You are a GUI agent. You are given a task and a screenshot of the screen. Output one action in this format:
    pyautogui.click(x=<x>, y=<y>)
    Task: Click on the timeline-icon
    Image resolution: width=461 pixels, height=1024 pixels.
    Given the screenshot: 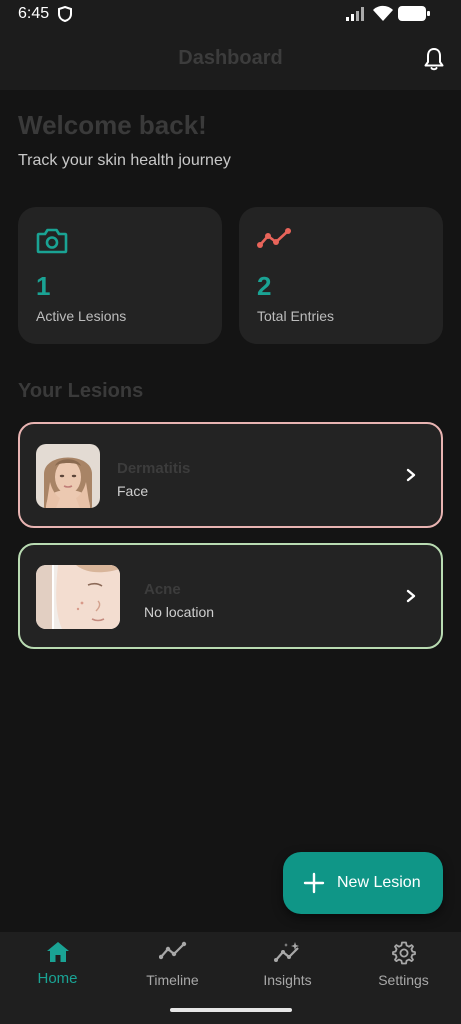 What is the action you would take?
    pyautogui.click(x=172, y=950)
    